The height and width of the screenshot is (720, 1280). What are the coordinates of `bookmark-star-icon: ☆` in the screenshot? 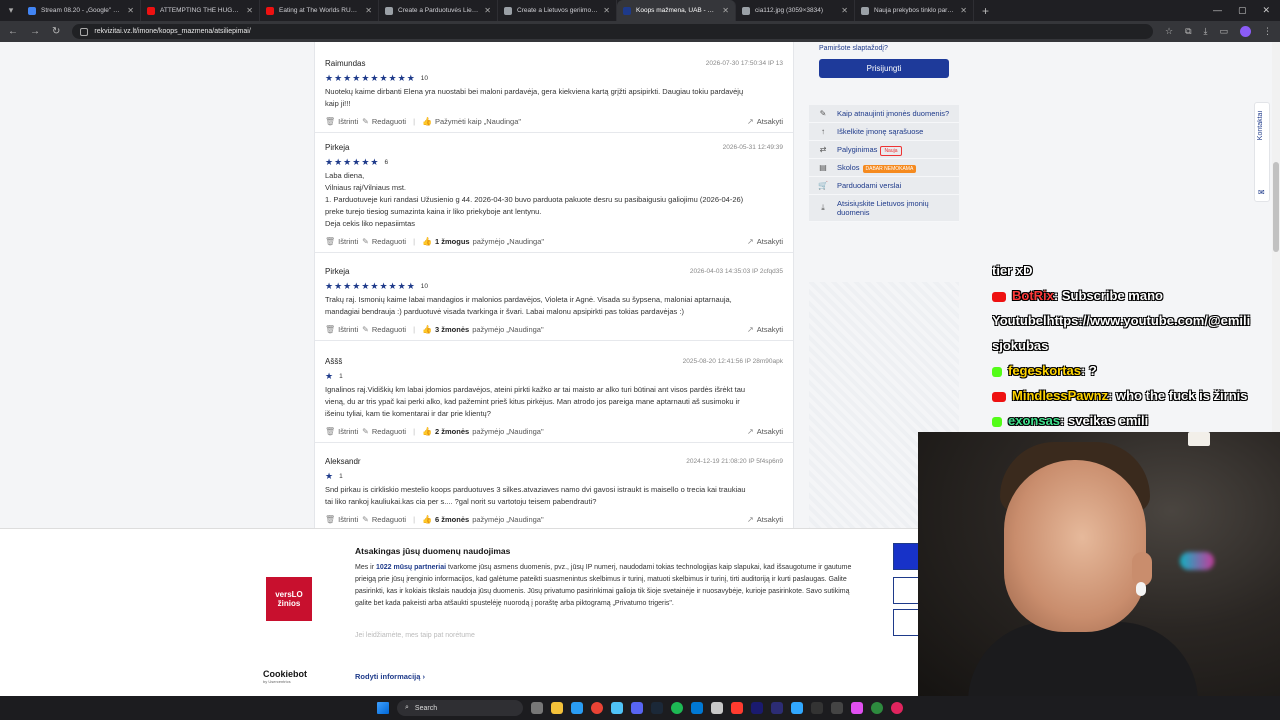 It's located at (1169, 31).